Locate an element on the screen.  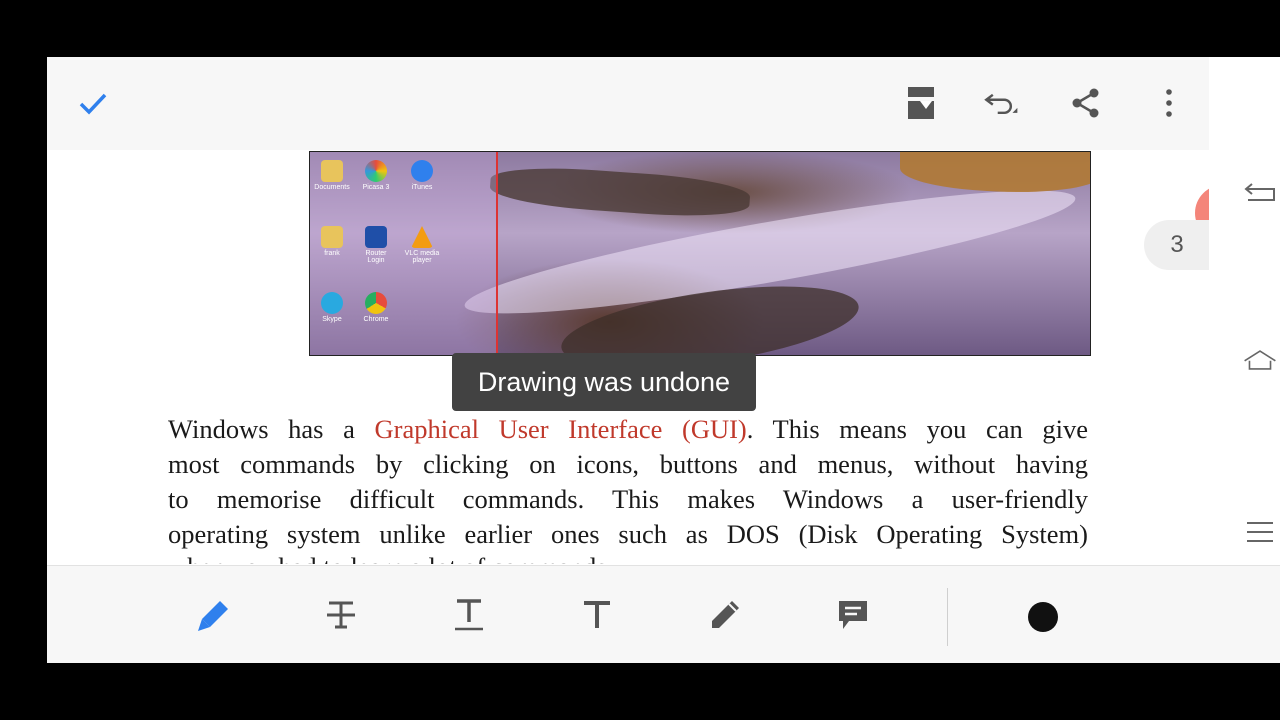
ink-color-swatch is located at coordinates (1043, 617).